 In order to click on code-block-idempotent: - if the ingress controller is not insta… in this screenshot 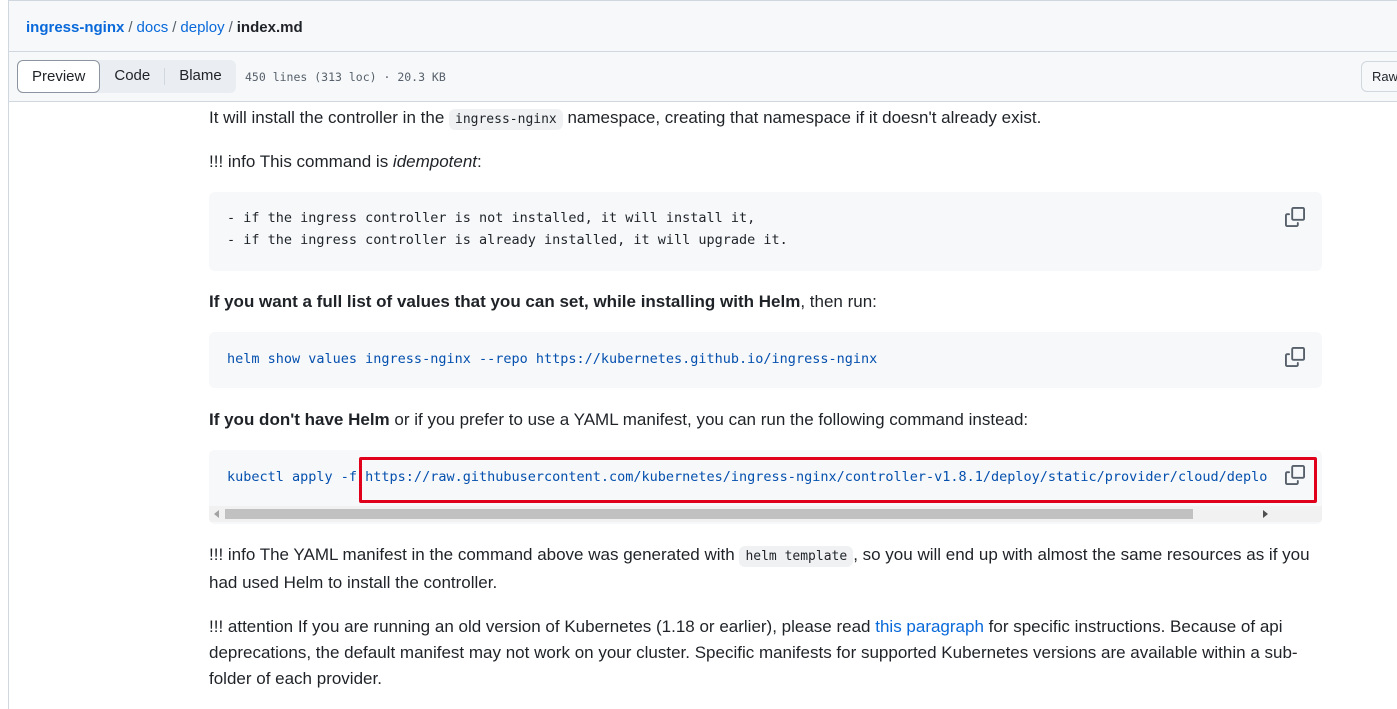, I will do `click(765, 231)`.